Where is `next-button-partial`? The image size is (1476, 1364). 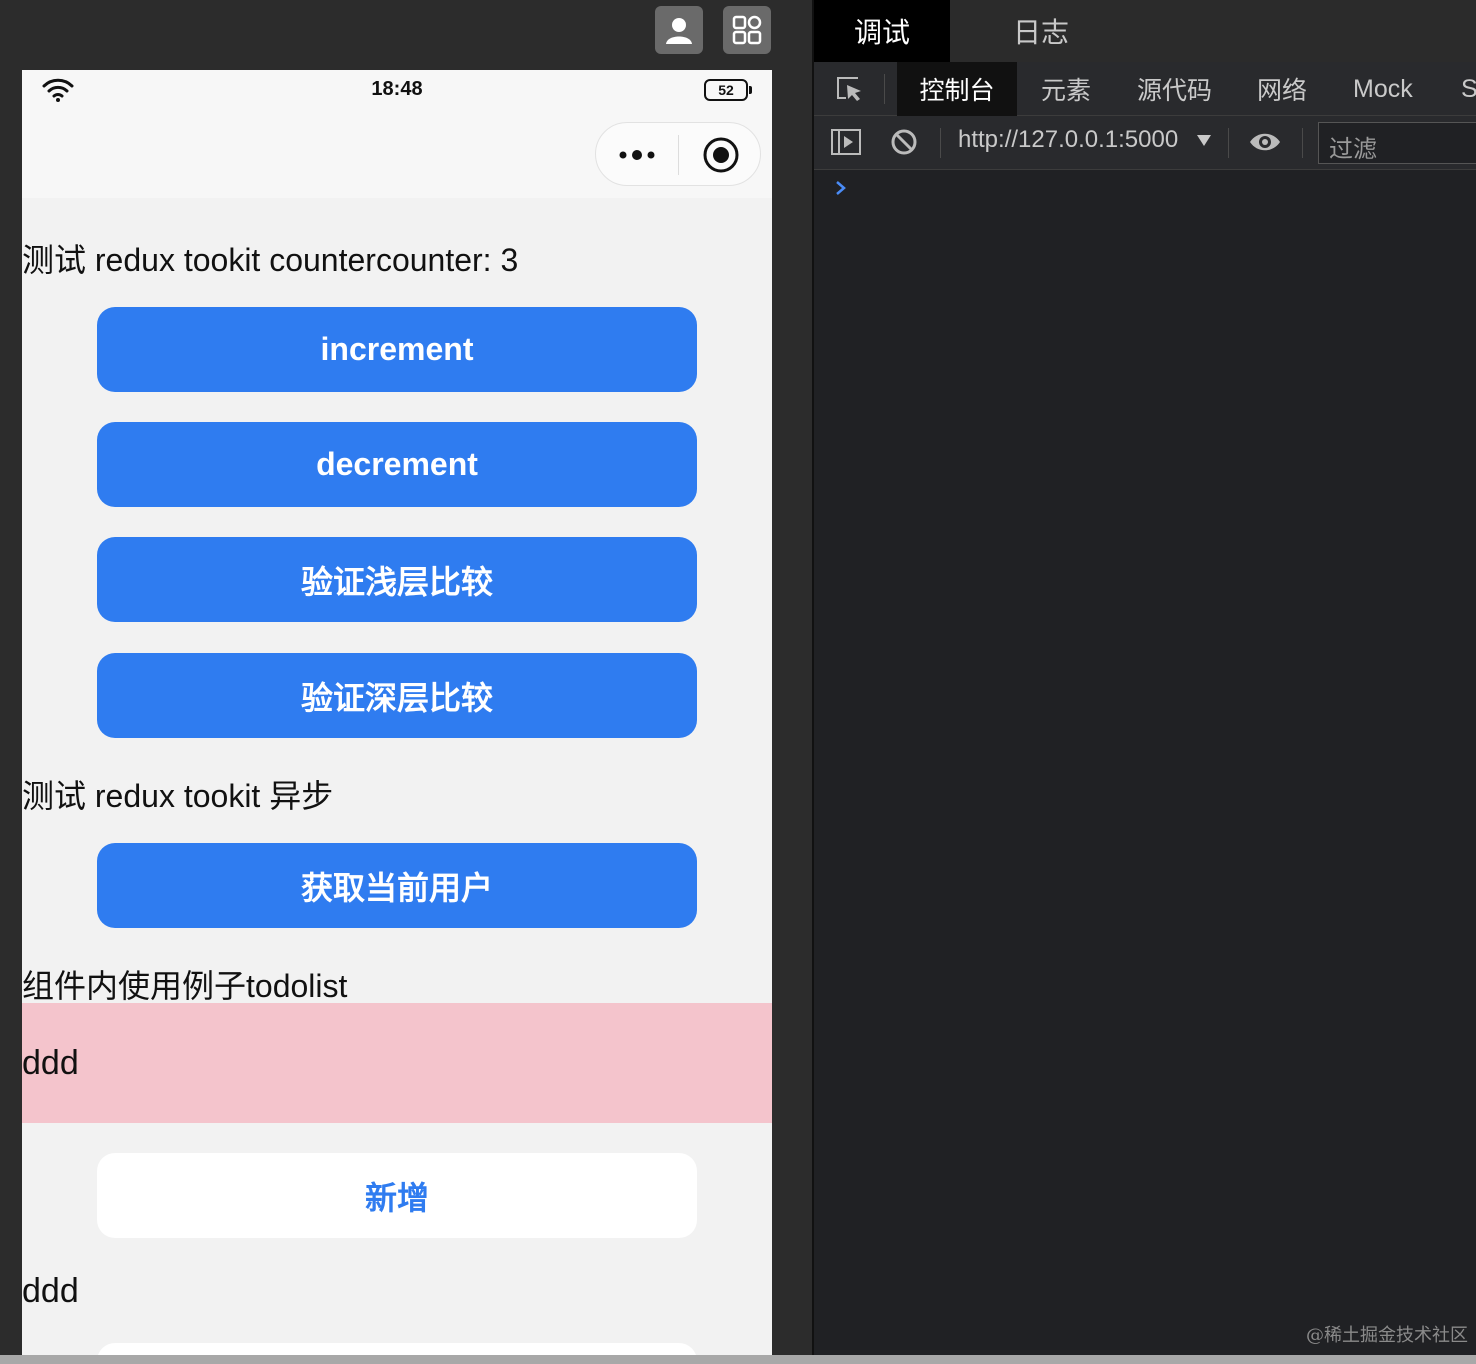
next-button-partial is located at coordinates (397, 1349).